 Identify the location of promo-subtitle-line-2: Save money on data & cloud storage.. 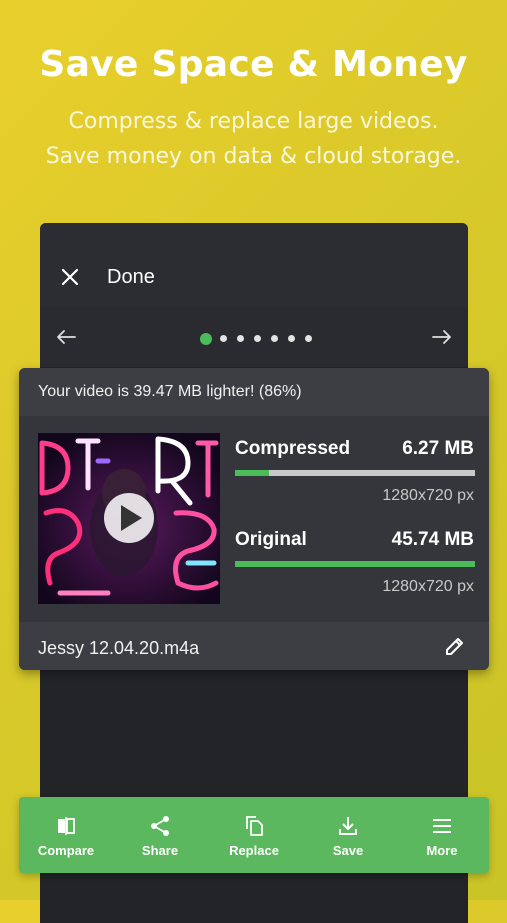
(253, 156).